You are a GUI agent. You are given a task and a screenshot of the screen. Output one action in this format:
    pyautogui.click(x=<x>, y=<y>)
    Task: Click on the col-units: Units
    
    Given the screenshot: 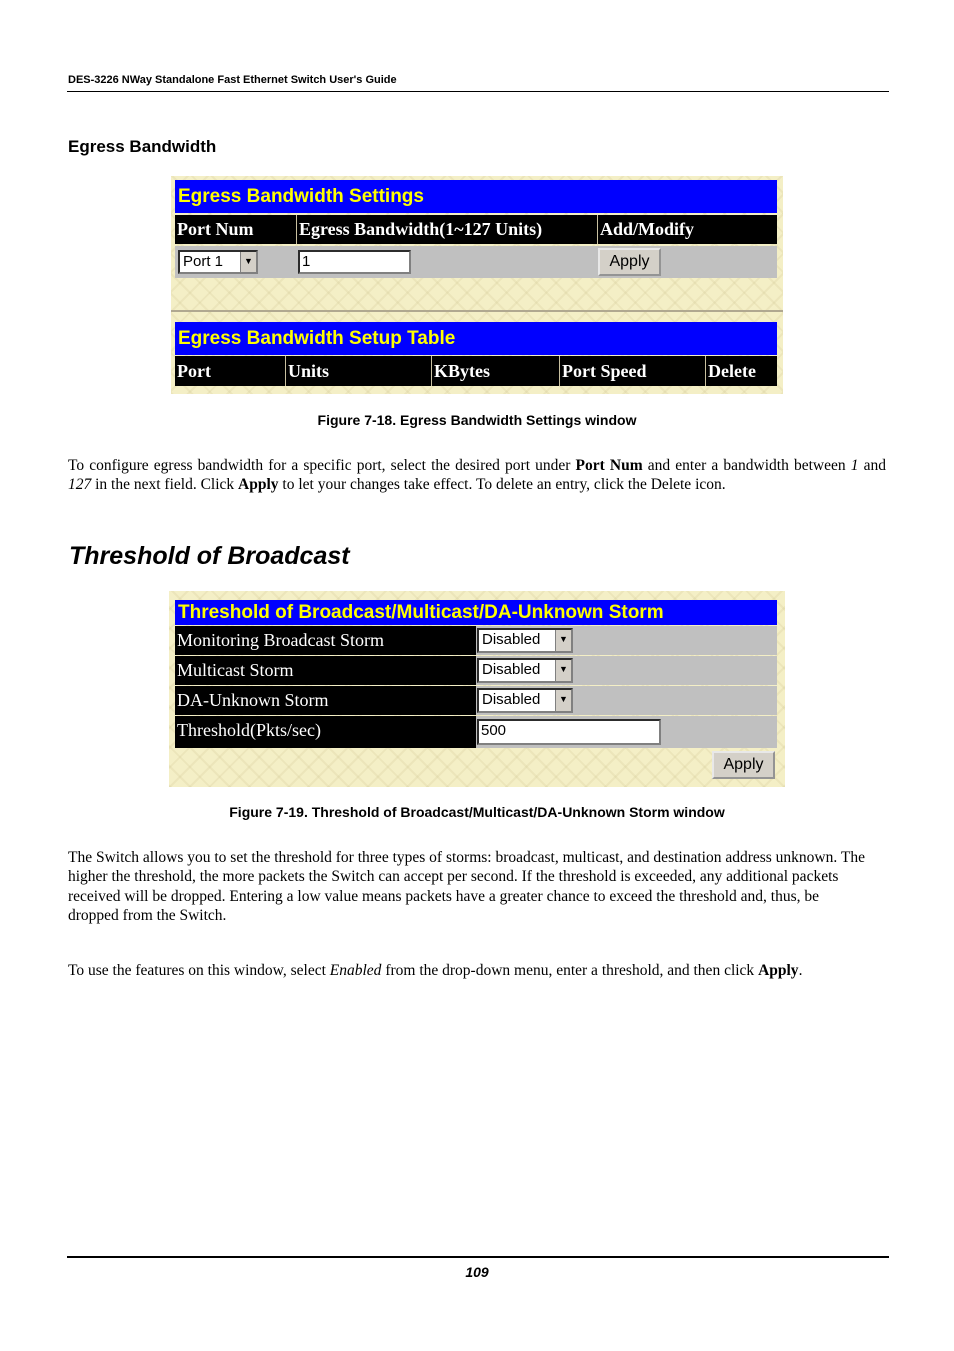 What is the action you would take?
    pyautogui.click(x=358, y=371)
    